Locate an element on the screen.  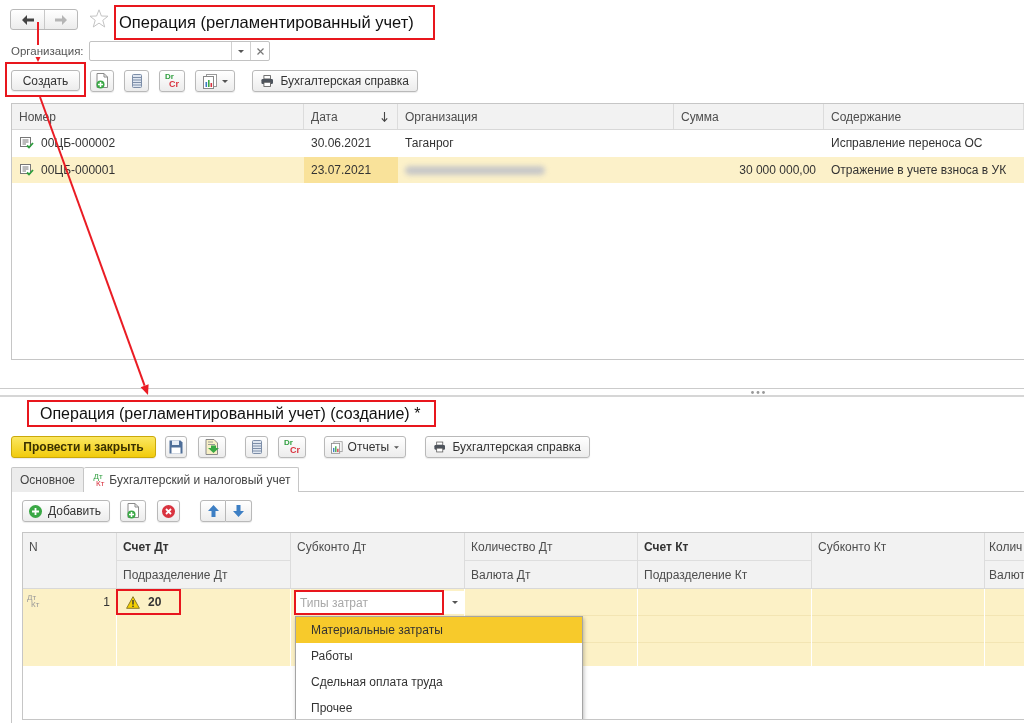
document-arrow-icon is located at coordinates (212, 447).